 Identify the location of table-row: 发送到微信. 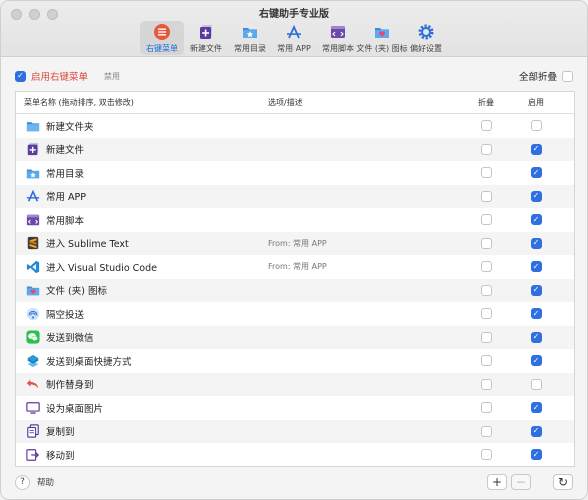
(295, 337).